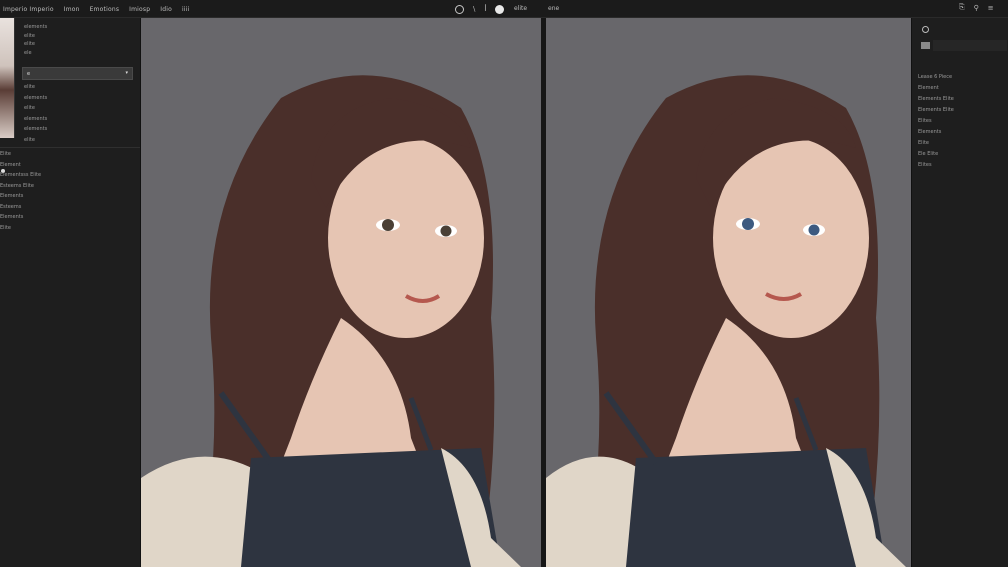 The image size is (1008, 567). What do you see at coordinates (962, 7) in the screenshot?
I see `export-icon: ⎘` at bounding box center [962, 7].